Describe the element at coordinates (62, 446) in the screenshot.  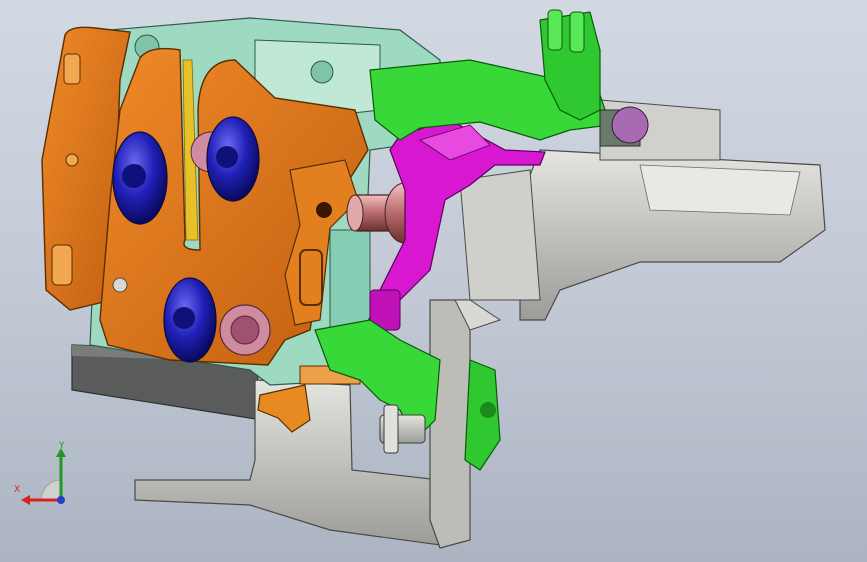
I see `triad-y-label: Y` at that location.